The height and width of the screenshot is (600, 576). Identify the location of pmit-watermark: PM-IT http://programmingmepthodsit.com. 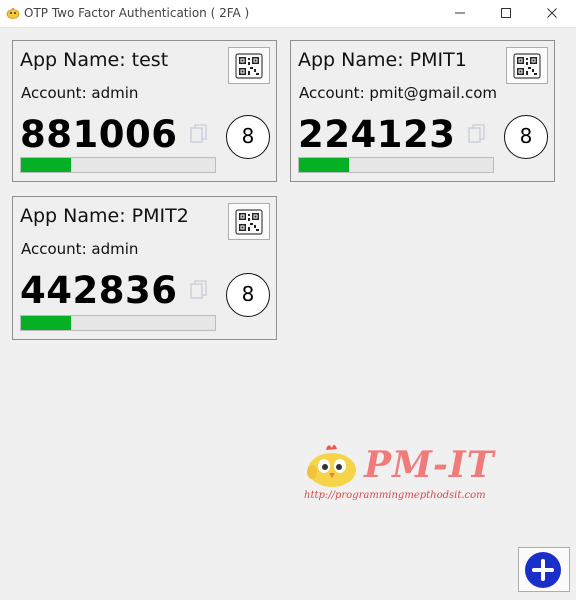
(402, 473).